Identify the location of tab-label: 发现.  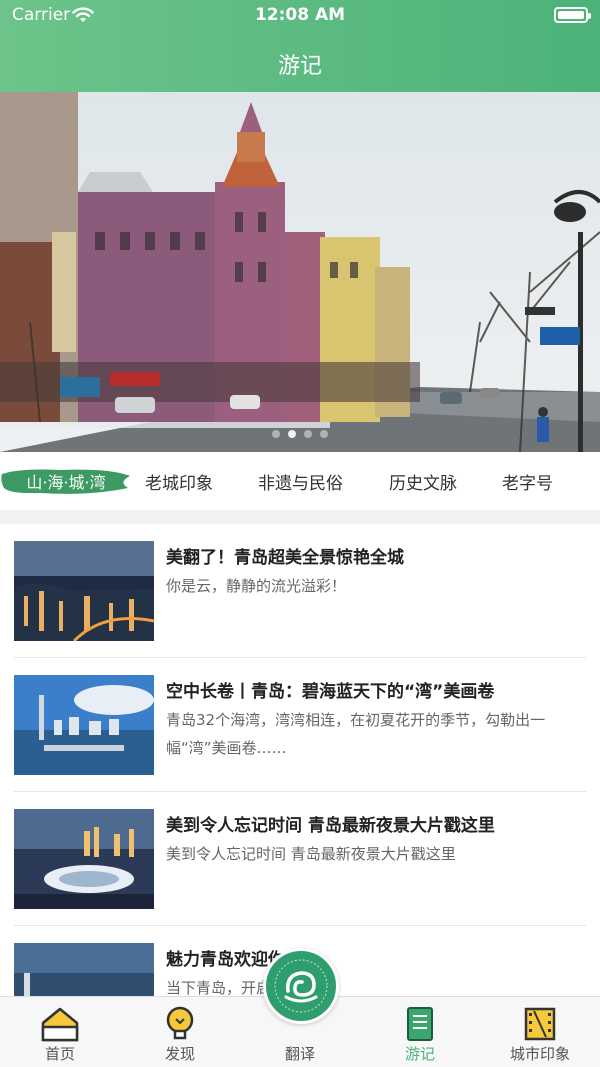
(179, 1054).